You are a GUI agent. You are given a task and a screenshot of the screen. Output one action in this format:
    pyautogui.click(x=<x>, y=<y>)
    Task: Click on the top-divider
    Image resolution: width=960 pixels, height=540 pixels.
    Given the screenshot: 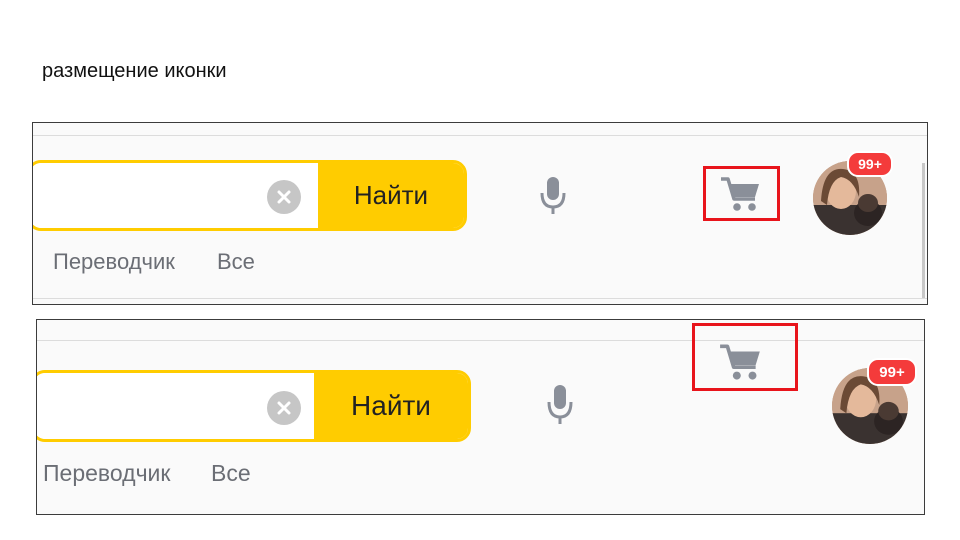 What is the action you would take?
    pyautogui.click(x=480, y=135)
    